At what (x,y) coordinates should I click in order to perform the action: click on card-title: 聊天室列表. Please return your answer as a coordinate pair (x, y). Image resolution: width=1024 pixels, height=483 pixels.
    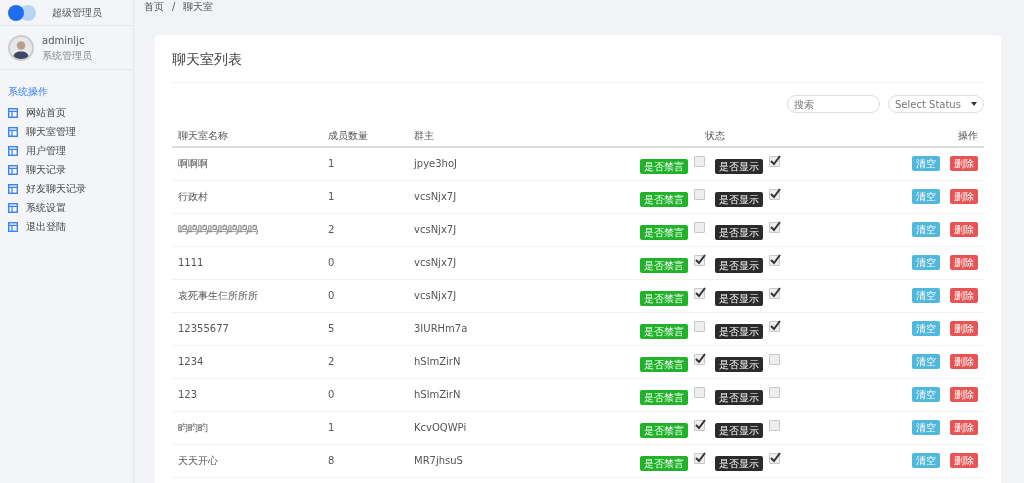
    Looking at the image, I should click on (578, 59).